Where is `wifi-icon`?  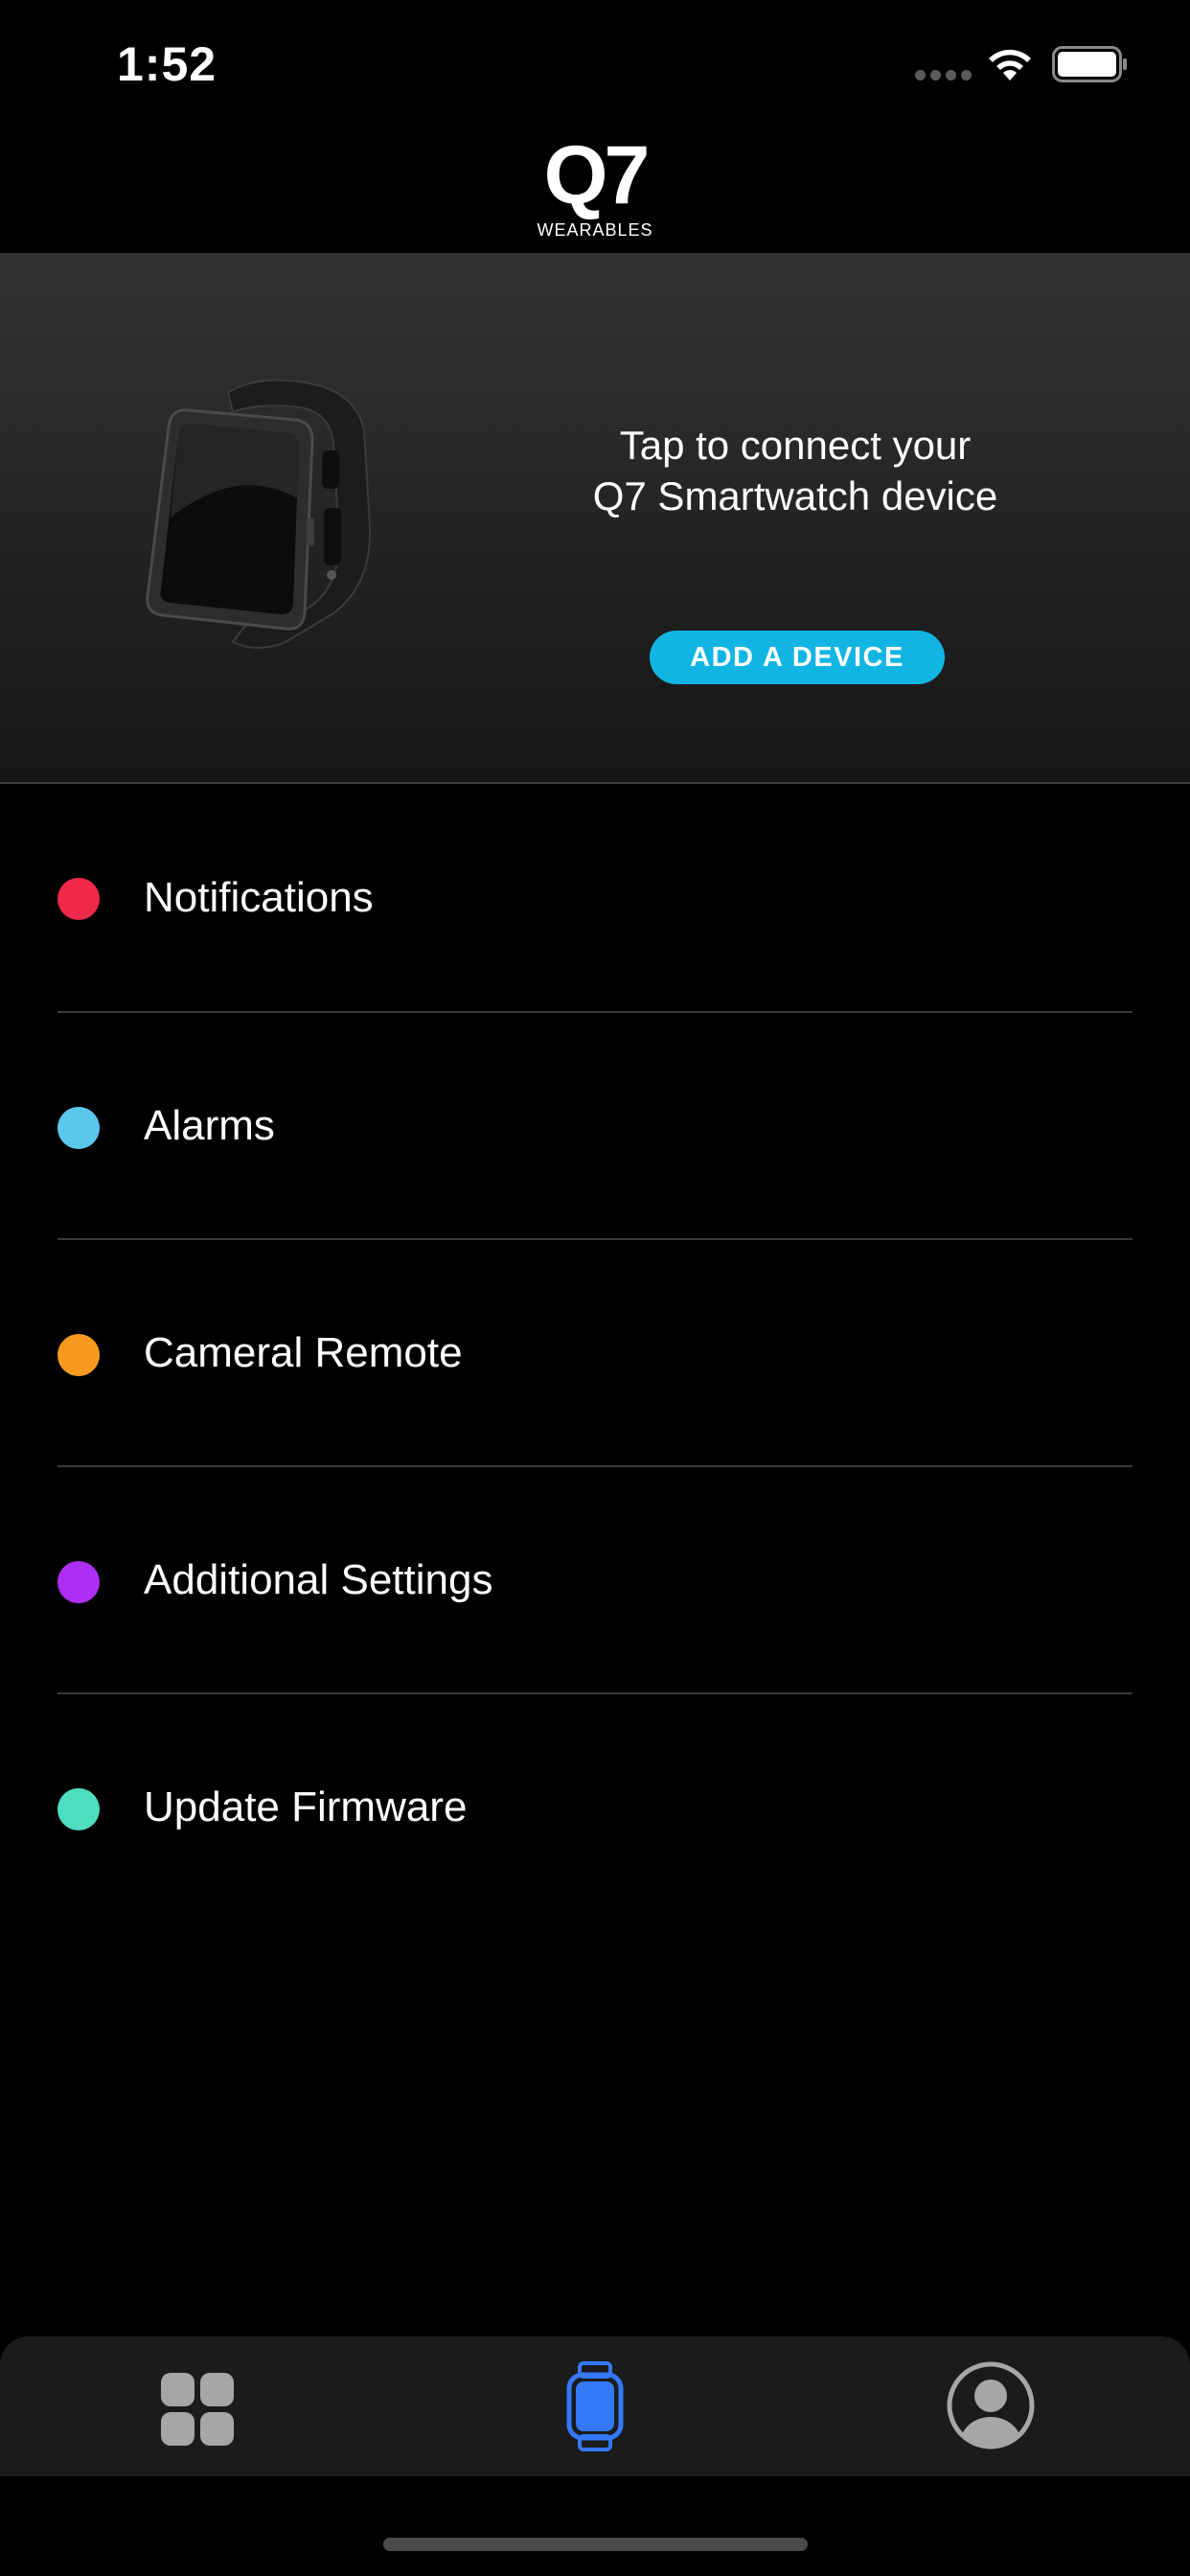
wifi-icon is located at coordinates (1010, 64).